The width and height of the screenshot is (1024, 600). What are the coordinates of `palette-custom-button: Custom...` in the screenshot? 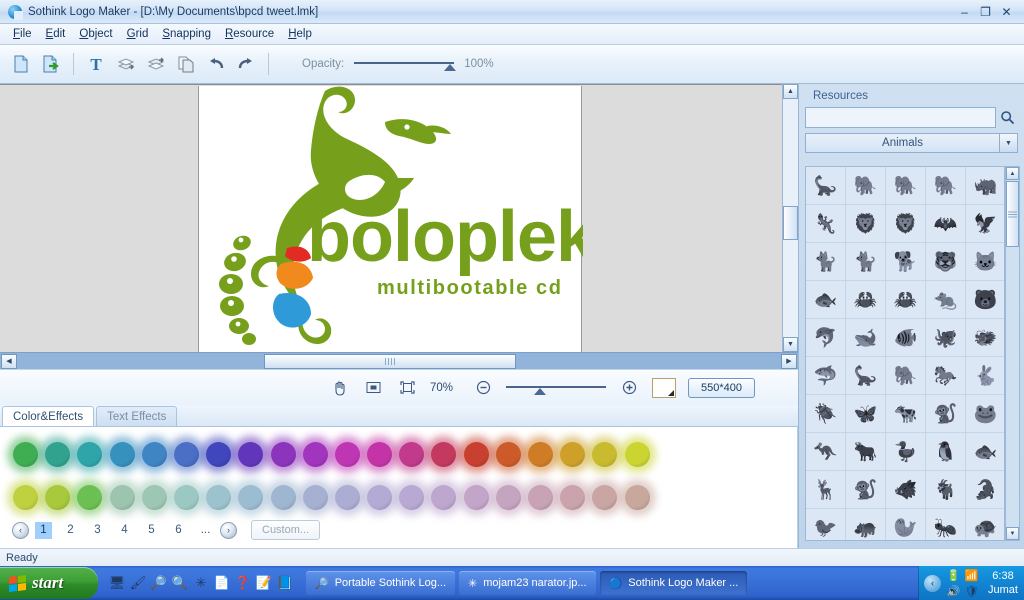 It's located at (286, 530).